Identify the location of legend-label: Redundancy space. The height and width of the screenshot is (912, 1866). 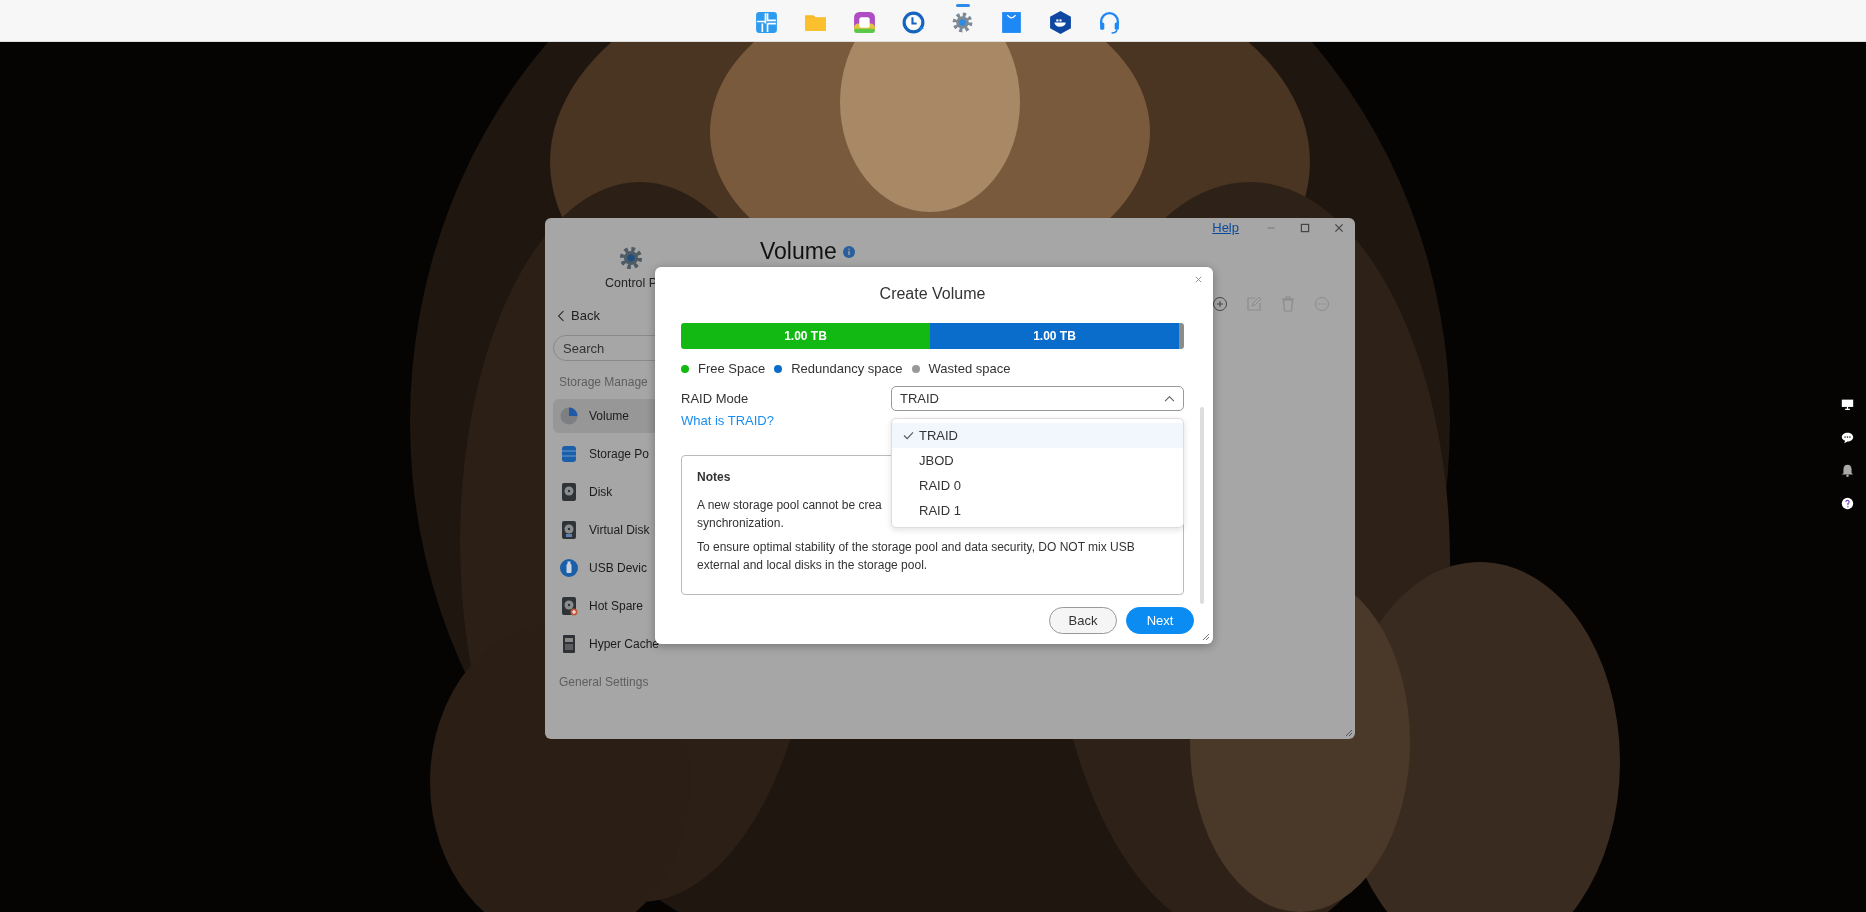
(847, 368).